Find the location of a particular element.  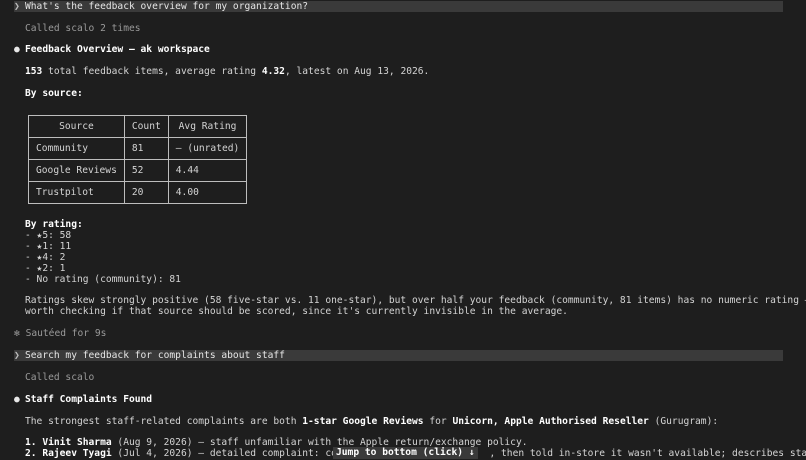

section-title: Staff Complaints Found is located at coordinates (89, 399).